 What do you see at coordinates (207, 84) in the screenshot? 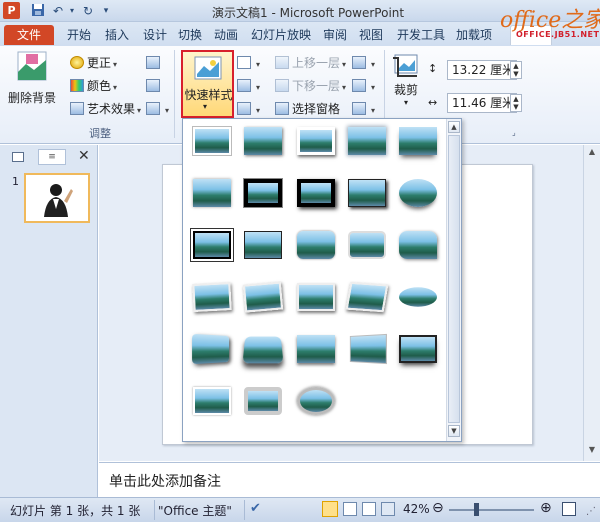
I see `quick-styles-button: 快速样式 ▾` at bounding box center [207, 84].